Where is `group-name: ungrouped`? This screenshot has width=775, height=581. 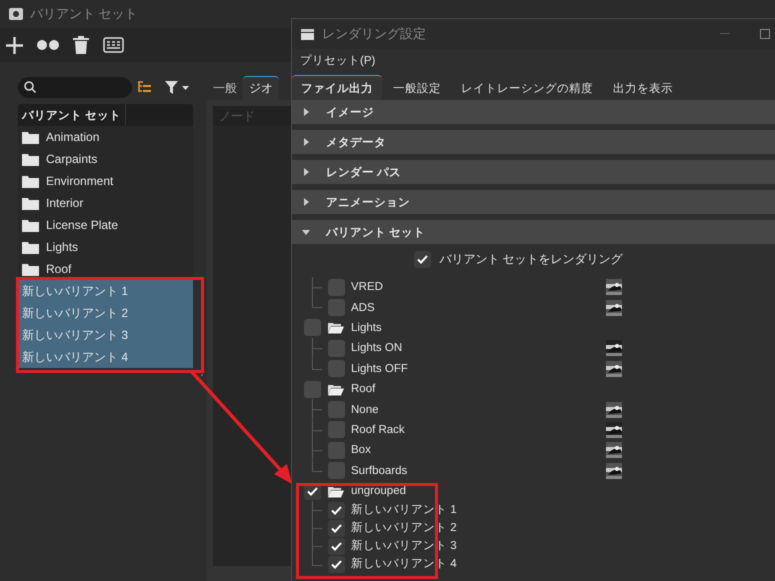 group-name: ungrouped is located at coordinates (379, 491).